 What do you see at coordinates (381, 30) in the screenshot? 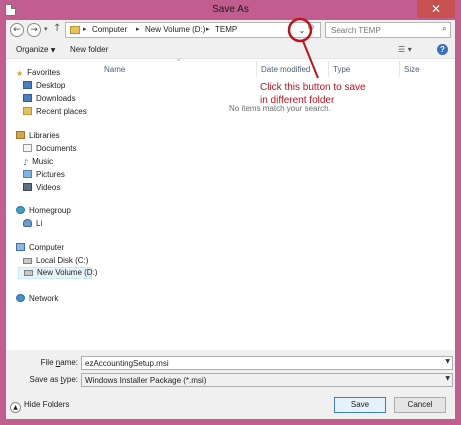
I see `search-input` at bounding box center [381, 30].